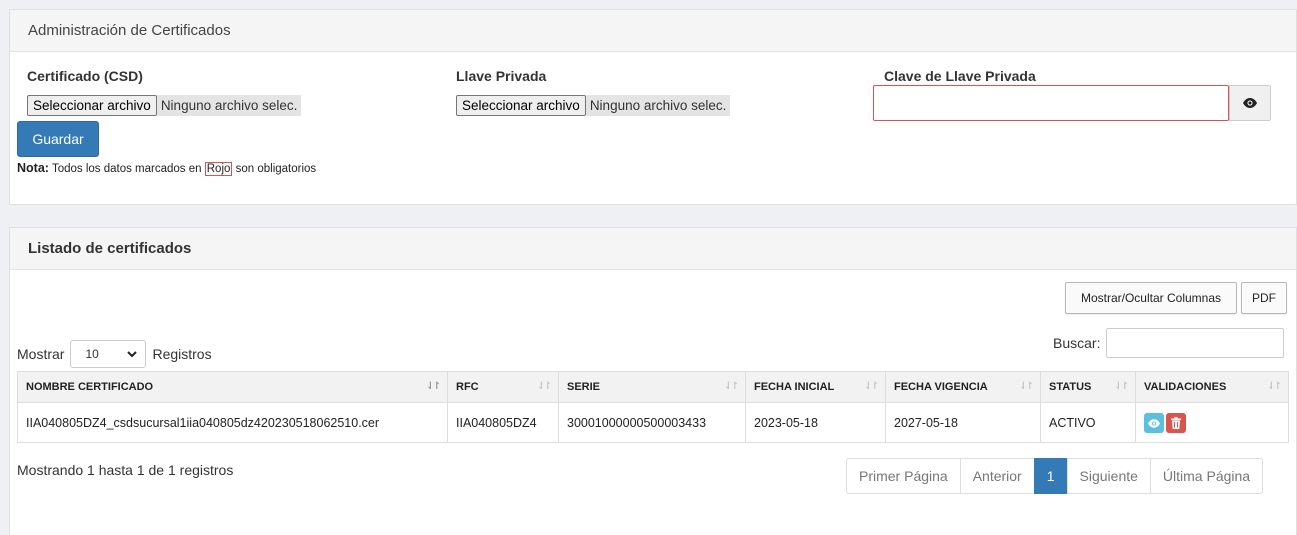  I want to click on llave-file-button: Seleccionar archivo, so click(521, 105).